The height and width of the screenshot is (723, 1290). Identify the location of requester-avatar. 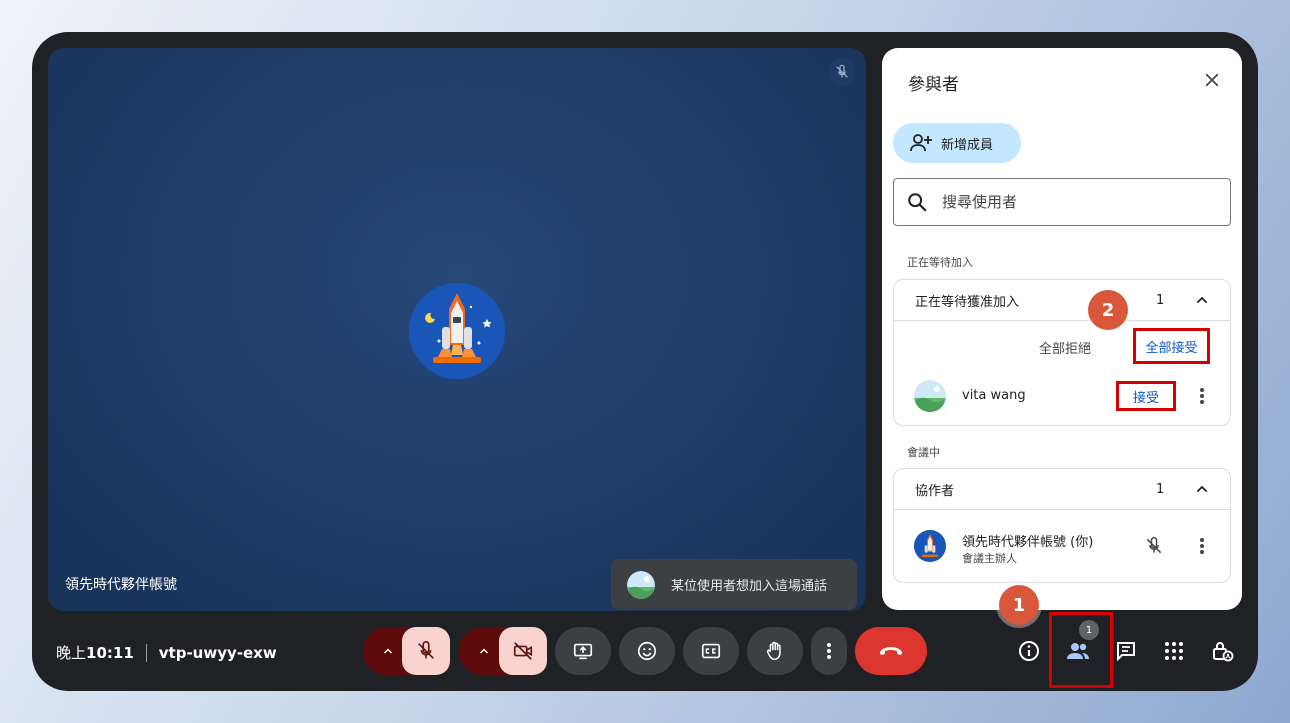
(641, 584).